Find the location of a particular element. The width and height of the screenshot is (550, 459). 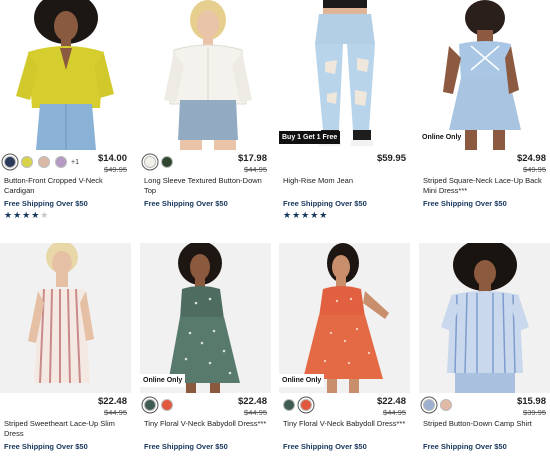

price-block: $14.00 $49.95 is located at coordinates (112, 163).